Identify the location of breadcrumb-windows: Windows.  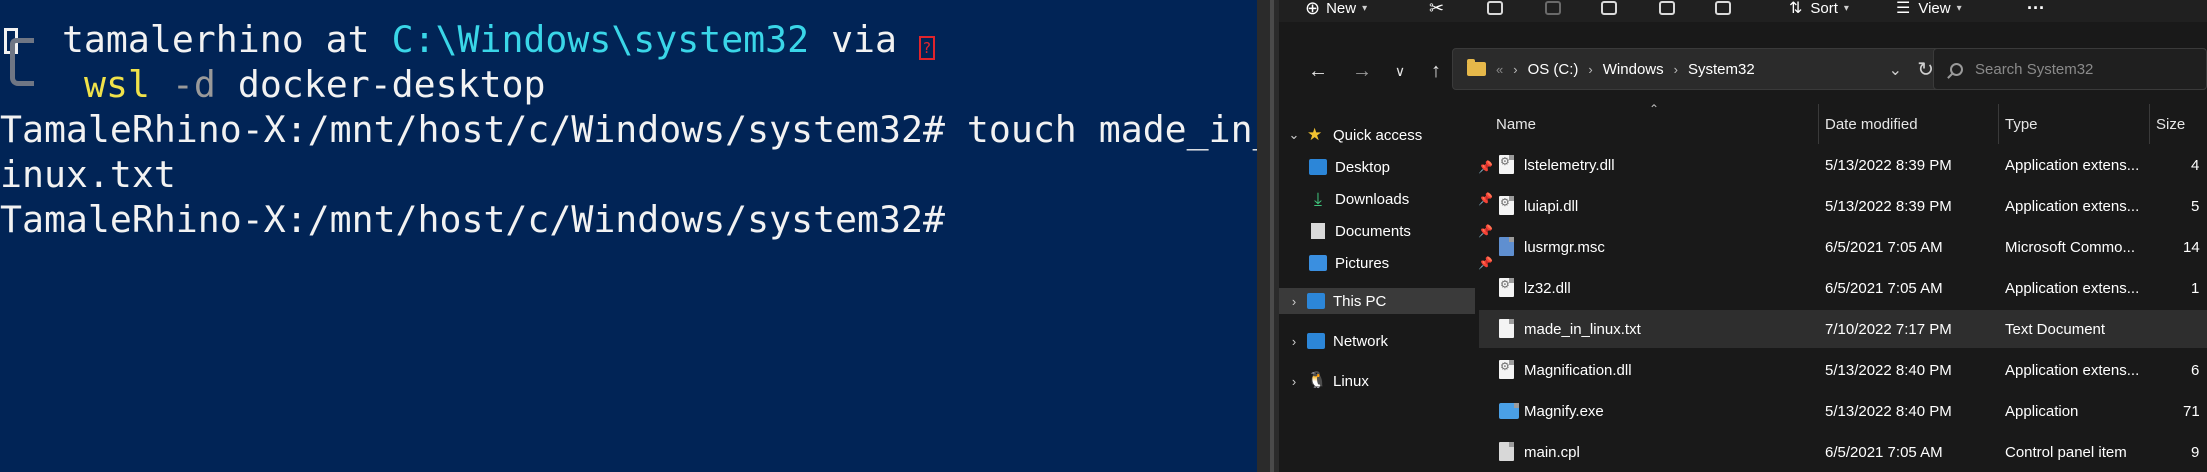
(1633, 69).